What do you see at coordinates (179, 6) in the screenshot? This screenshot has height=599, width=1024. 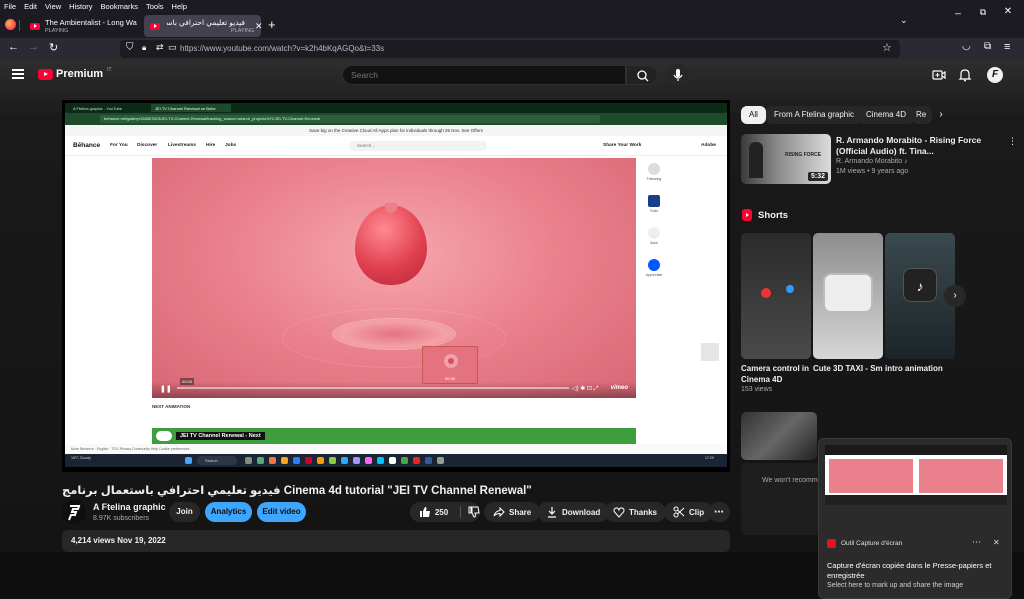 I see `menu-help: Help` at bounding box center [179, 6].